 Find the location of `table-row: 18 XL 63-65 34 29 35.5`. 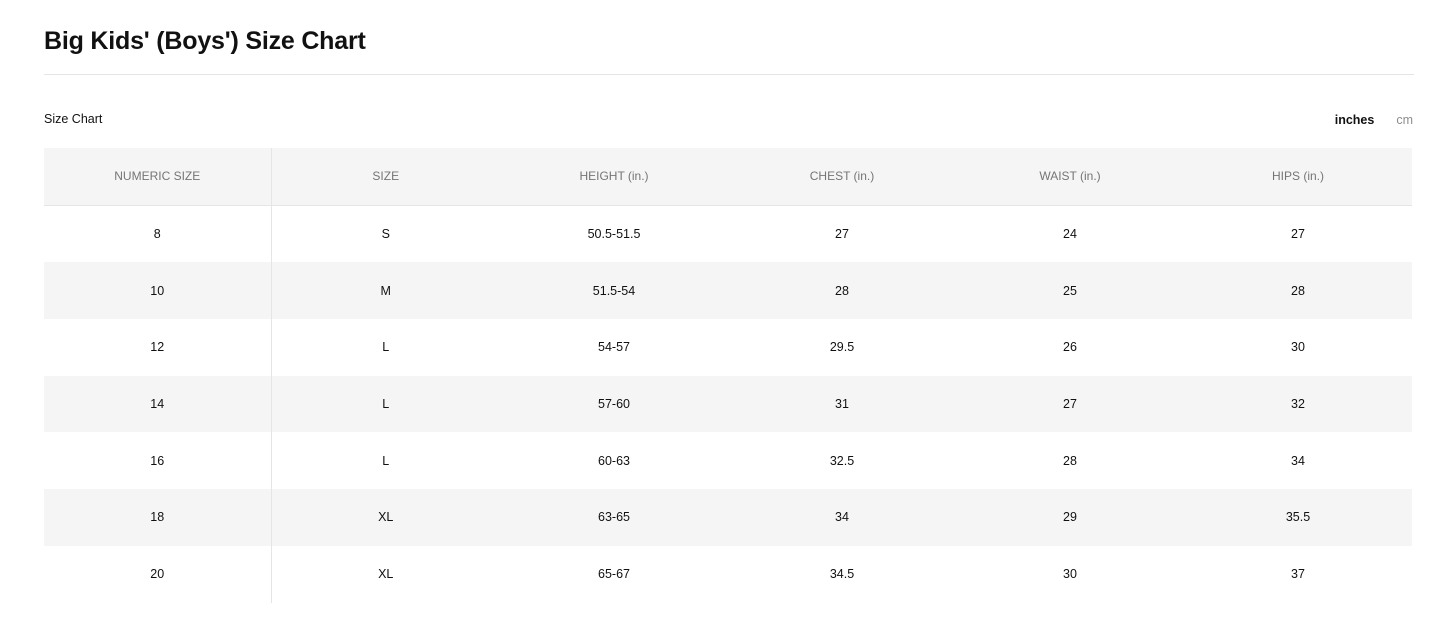

table-row: 18 XL 63-65 34 29 35.5 is located at coordinates (728, 517).